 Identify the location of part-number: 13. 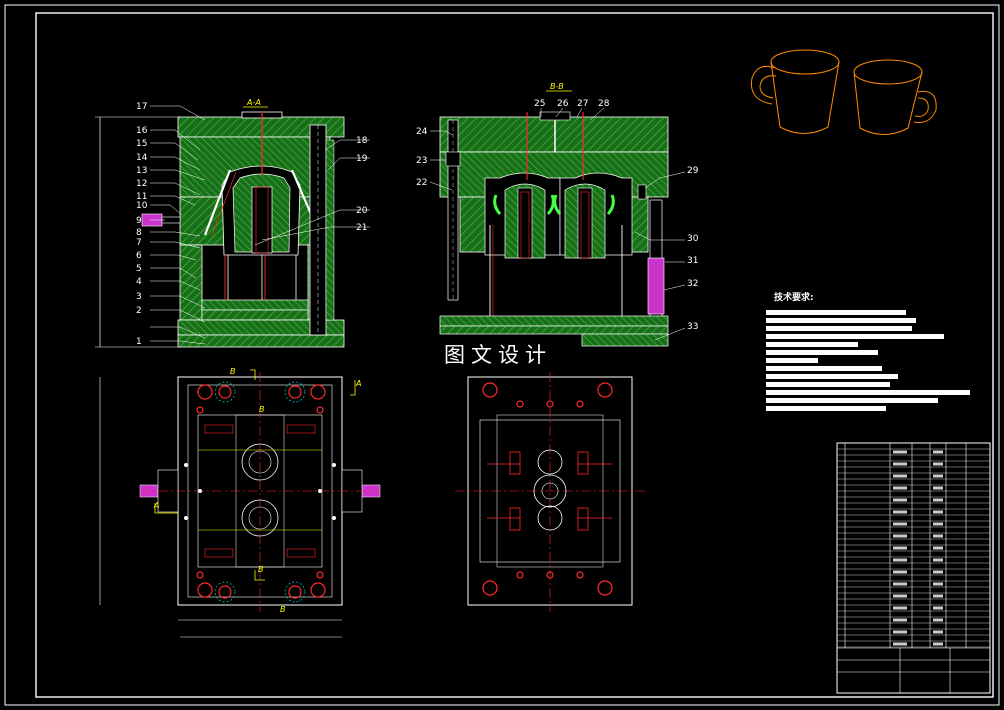
(141, 171).